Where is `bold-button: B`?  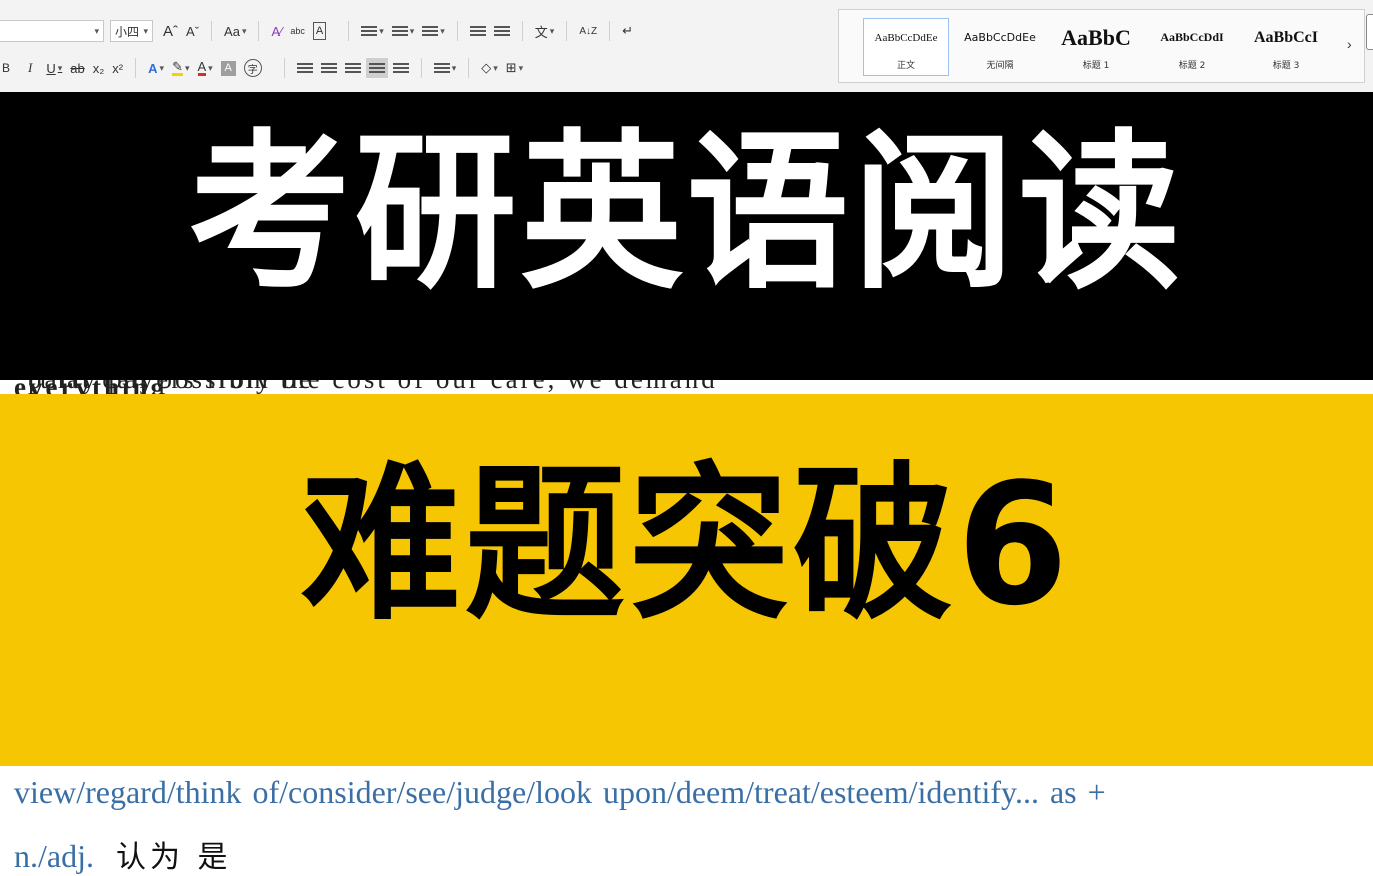 bold-button: B is located at coordinates (7, 68).